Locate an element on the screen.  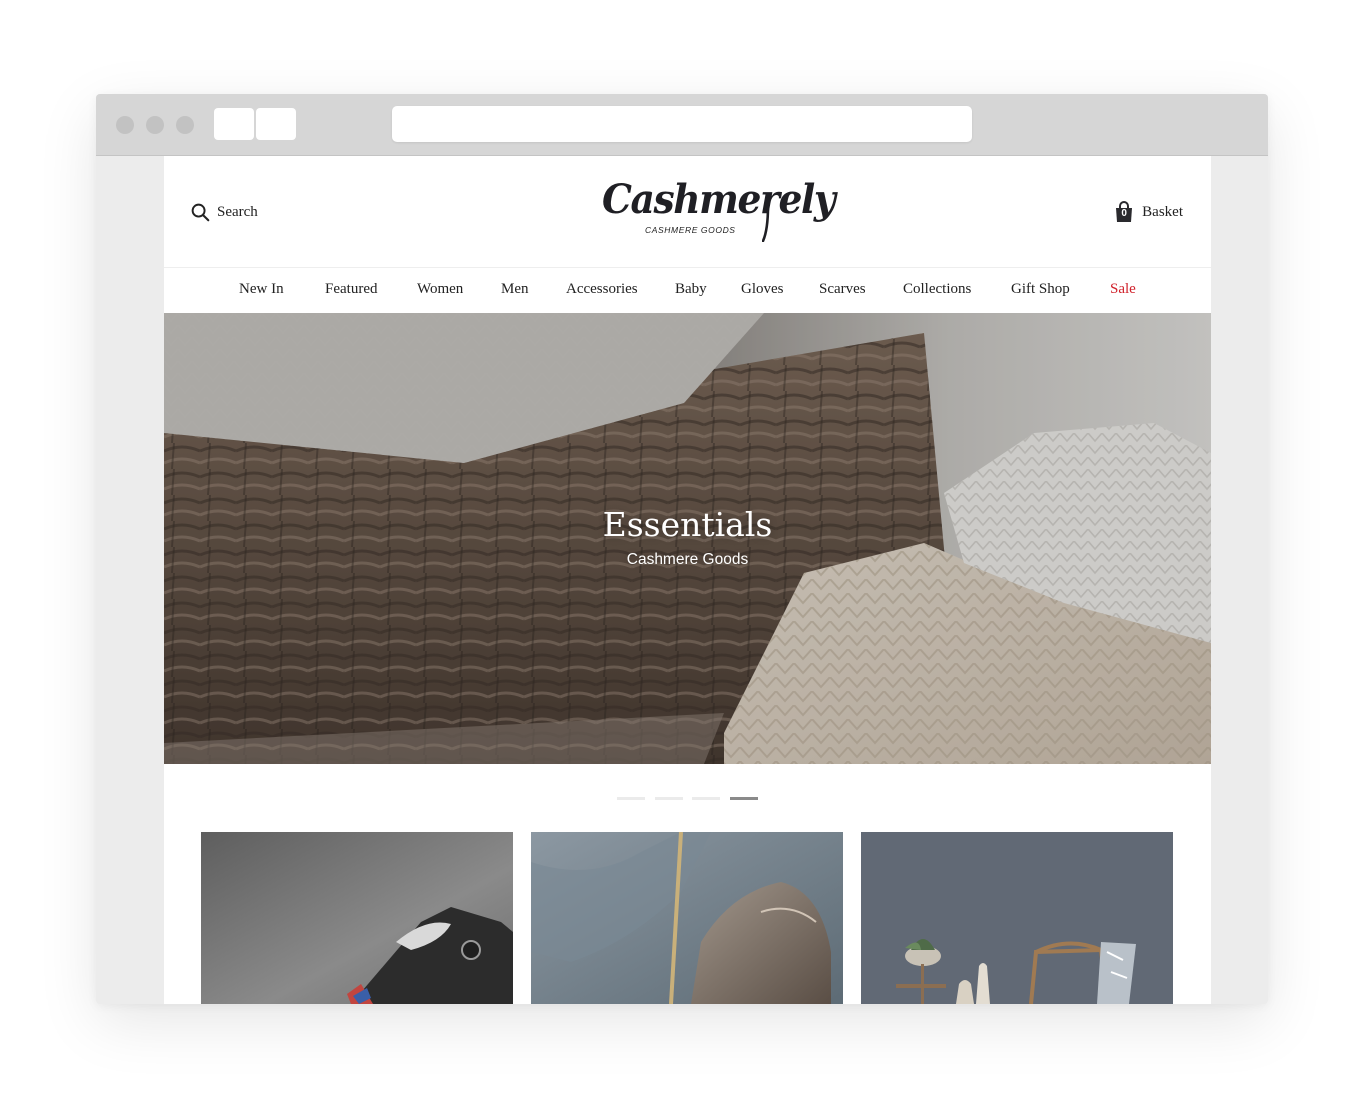
site-logo: Cashmerely CASHMERE GOODS is located at coordinates (719, 210).